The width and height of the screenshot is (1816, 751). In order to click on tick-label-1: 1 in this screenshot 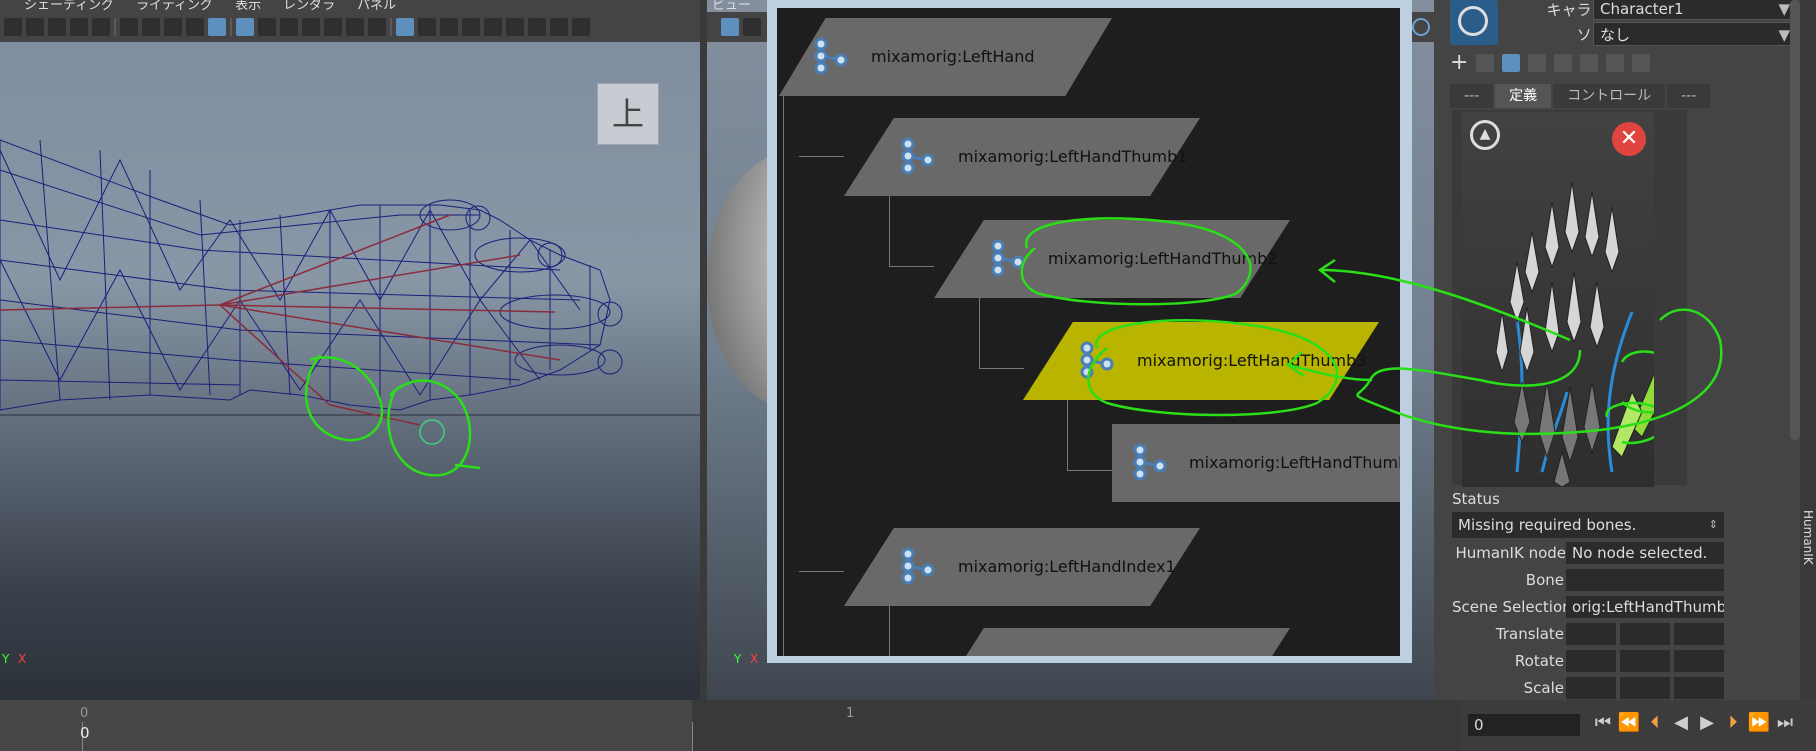, I will do `click(850, 713)`.